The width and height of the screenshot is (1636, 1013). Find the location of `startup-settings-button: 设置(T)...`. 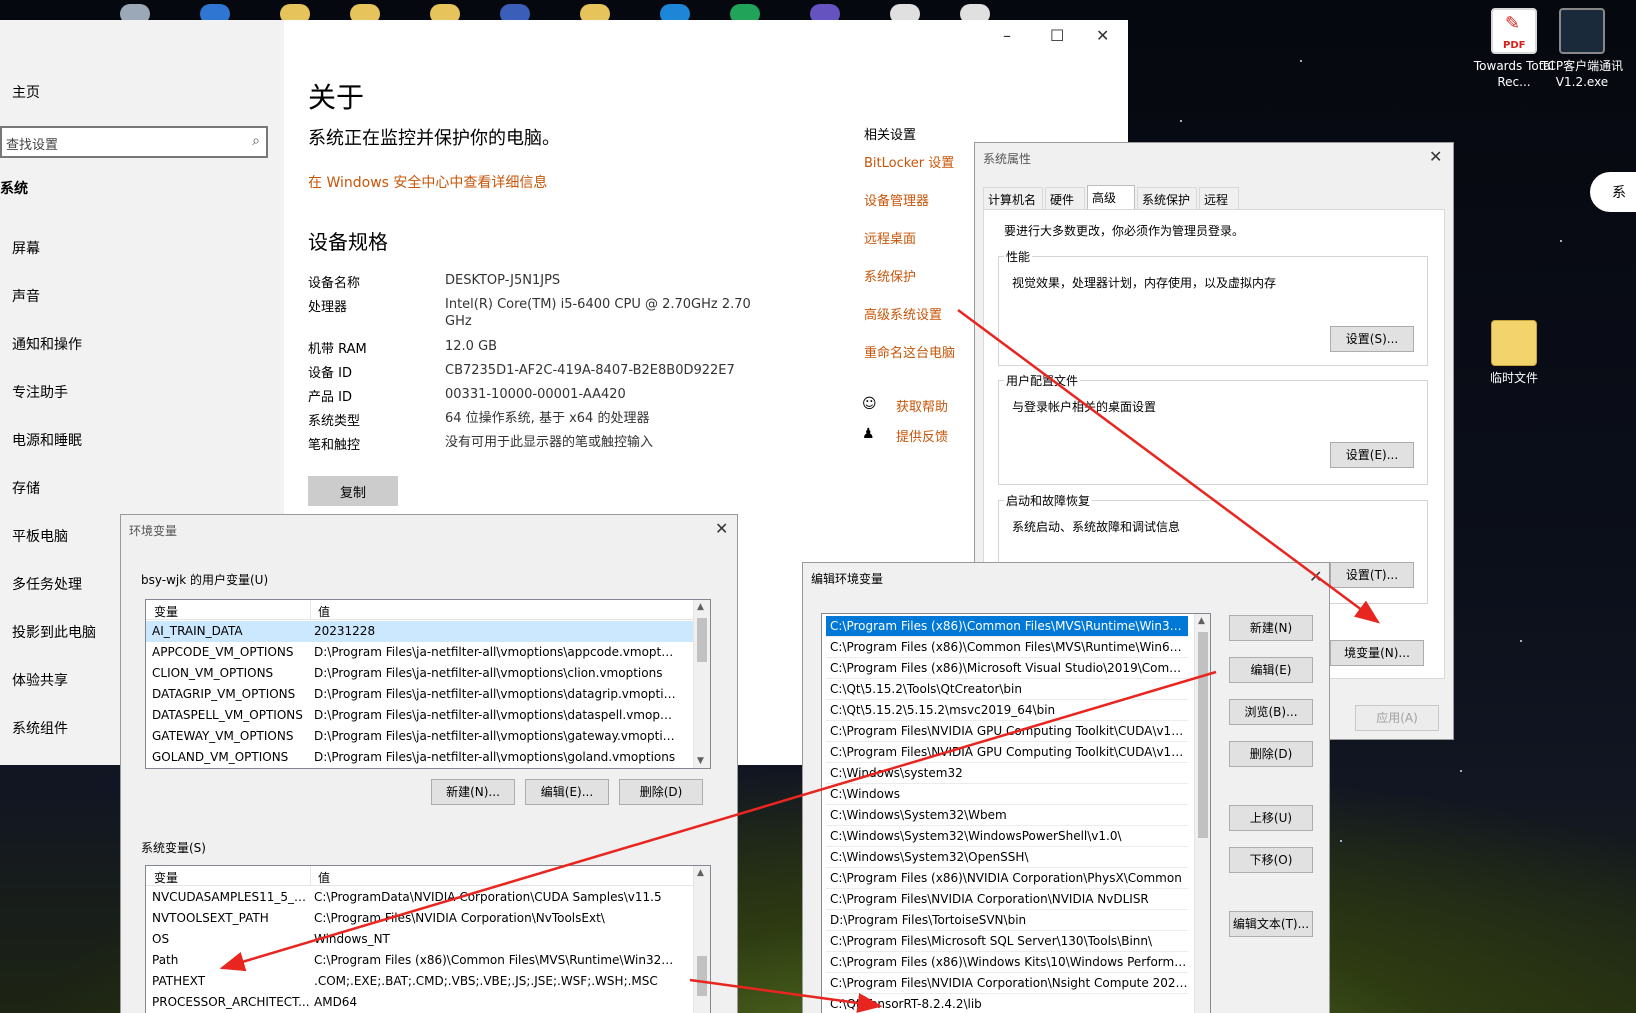

startup-settings-button: 设置(T)... is located at coordinates (1372, 575).